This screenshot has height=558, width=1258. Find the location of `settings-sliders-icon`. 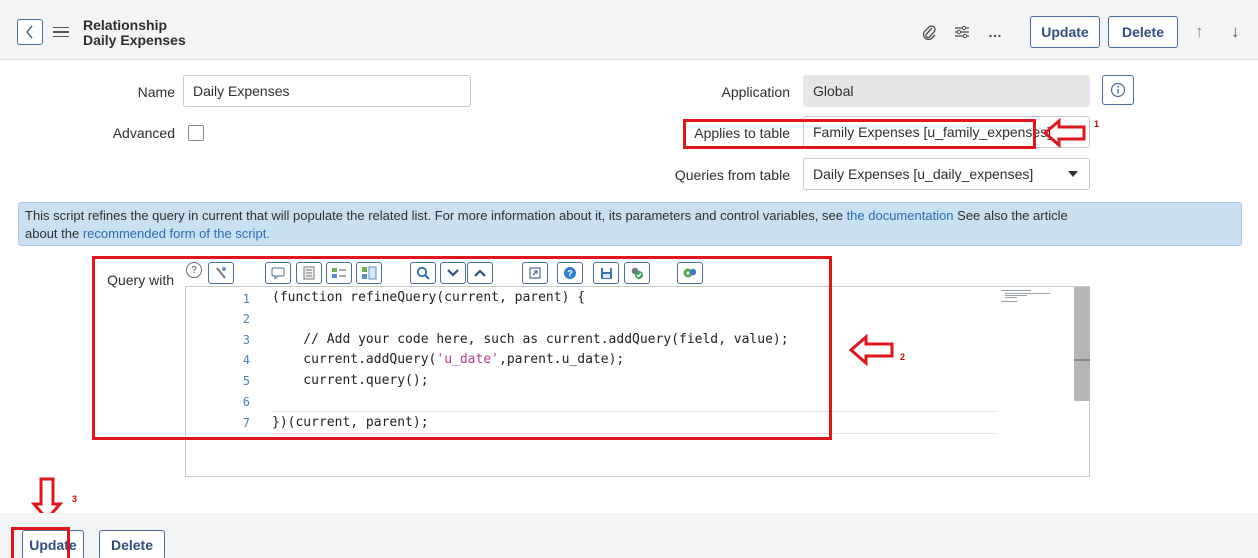

settings-sliders-icon is located at coordinates (962, 32).